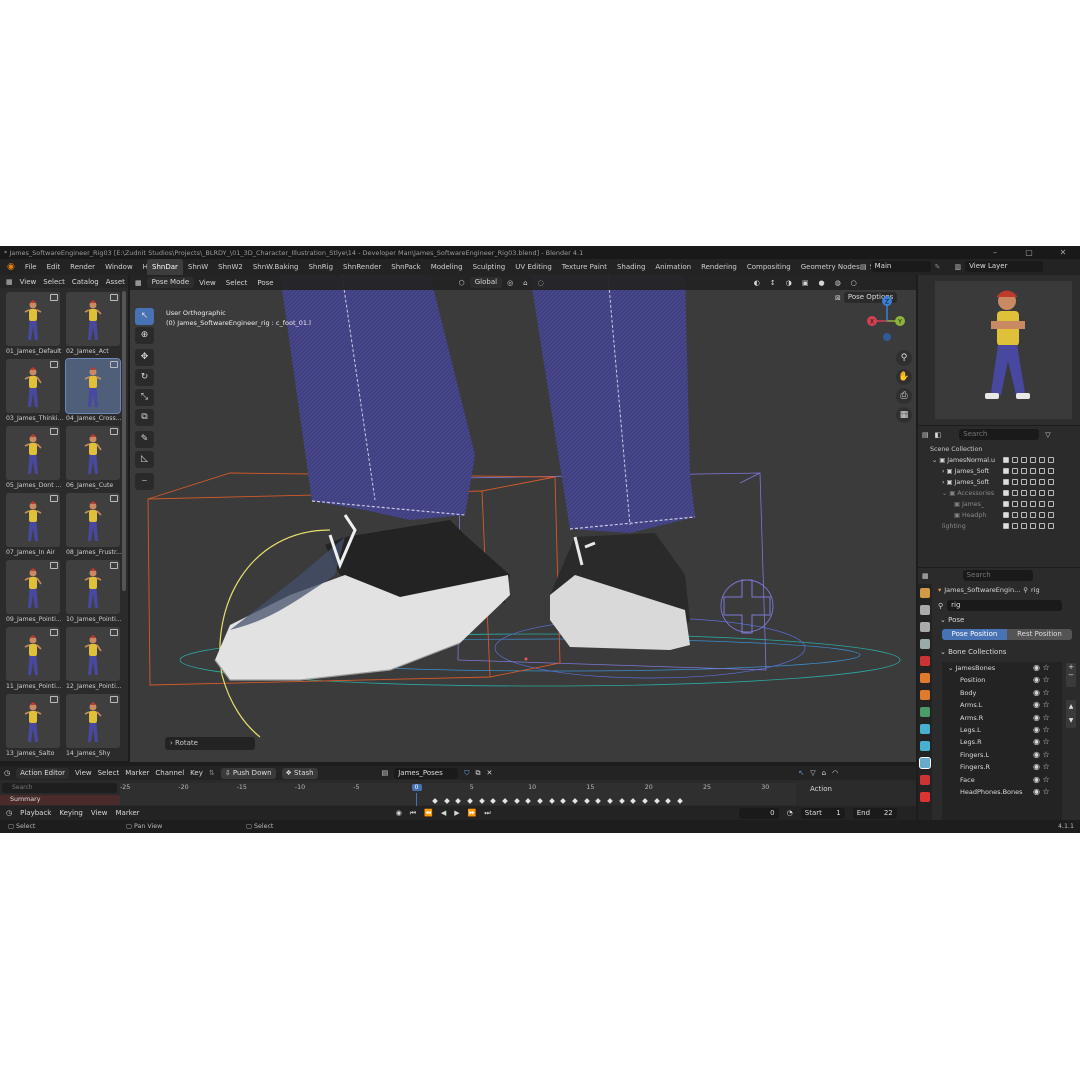  I want to click on modifier-tab-icon, so click(925, 712).